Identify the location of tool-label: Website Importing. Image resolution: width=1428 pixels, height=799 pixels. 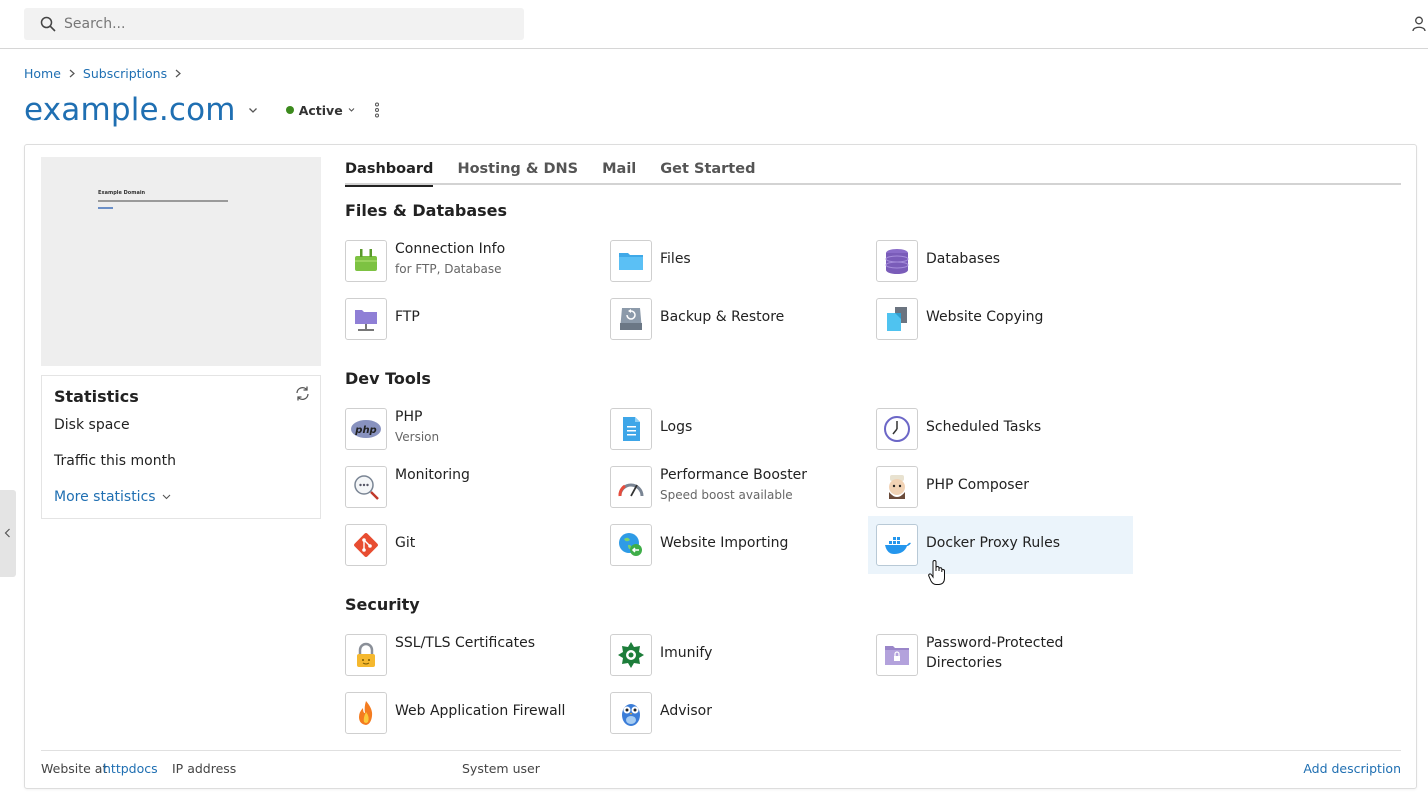
(724, 543).